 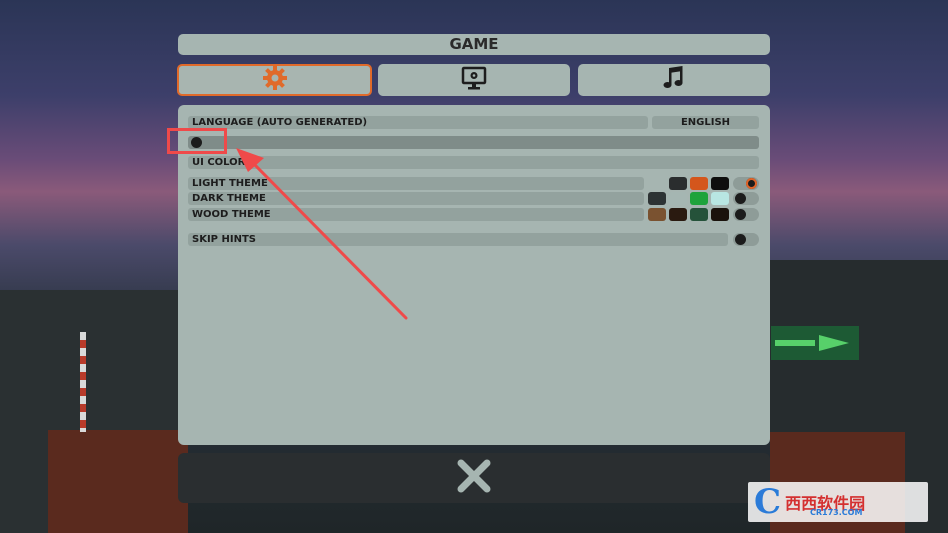 I want to click on watermark-logo-letter: C, so click(x=768, y=502).